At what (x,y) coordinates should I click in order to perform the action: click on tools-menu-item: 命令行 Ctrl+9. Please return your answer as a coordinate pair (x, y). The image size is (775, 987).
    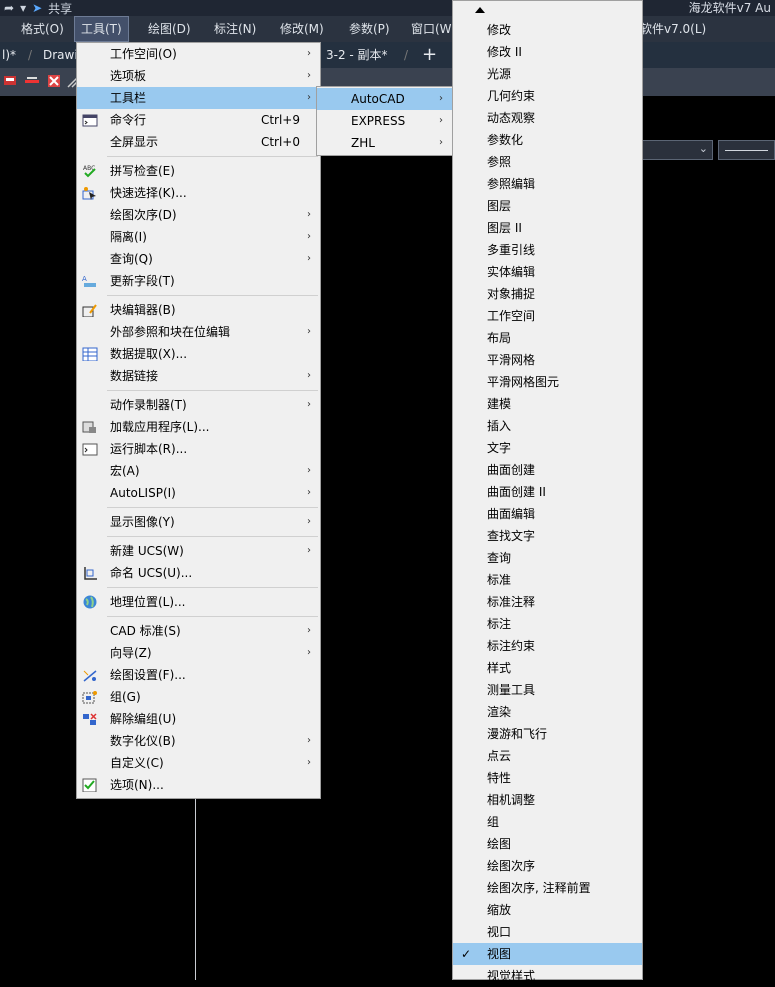
    Looking at the image, I should click on (198, 120).